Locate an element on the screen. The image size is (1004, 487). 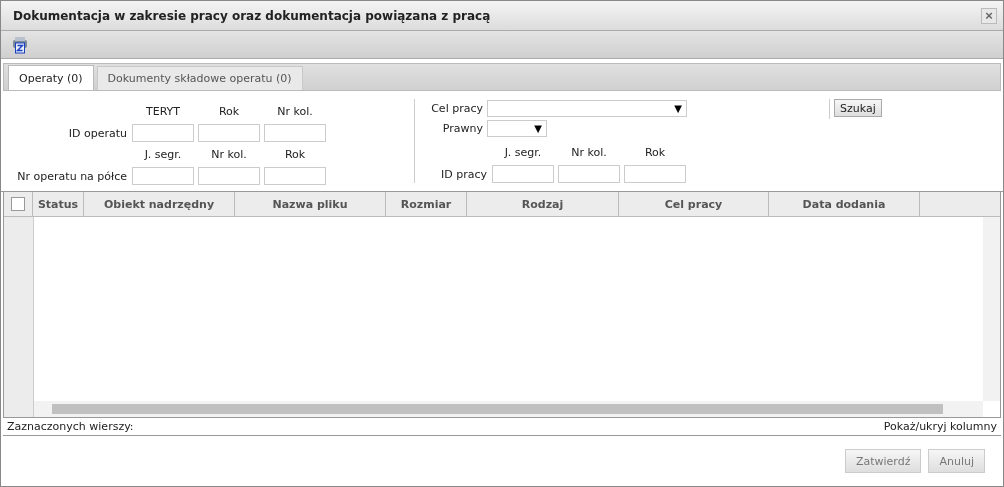
window-title: Dokumentacja w zakresie pracy oraz dokumentacja powiązana z pracą is located at coordinates (252, 15).